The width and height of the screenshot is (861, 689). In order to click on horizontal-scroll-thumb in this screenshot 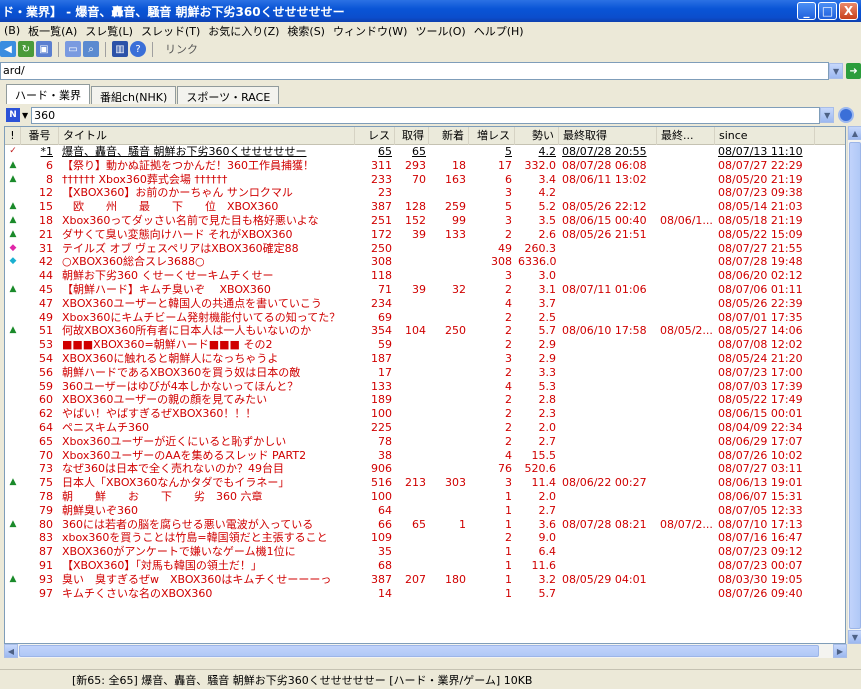, I will do `click(419, 651)`.